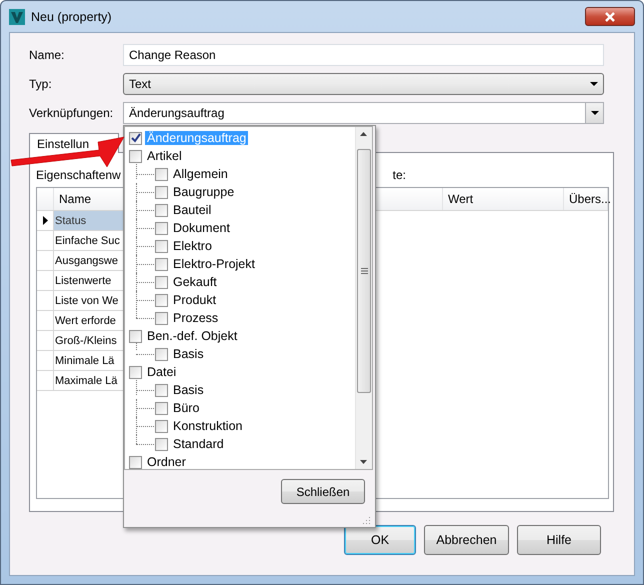  Describe the element at coordinates (363, 113) in the screenshot. I see `link-combo: Änderungsauftrag` at that location.